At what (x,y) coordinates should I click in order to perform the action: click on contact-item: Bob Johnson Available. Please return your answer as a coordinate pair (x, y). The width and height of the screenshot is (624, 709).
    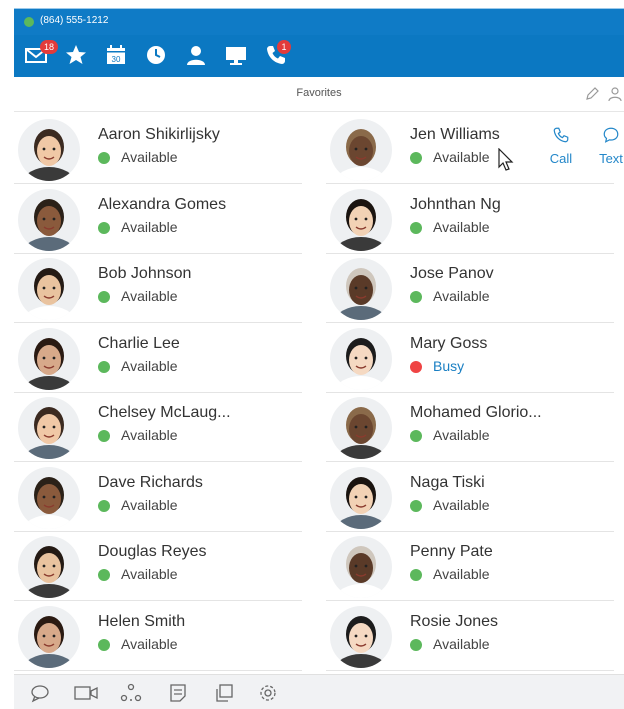
    Looking at the image, I should click on (158, 289).